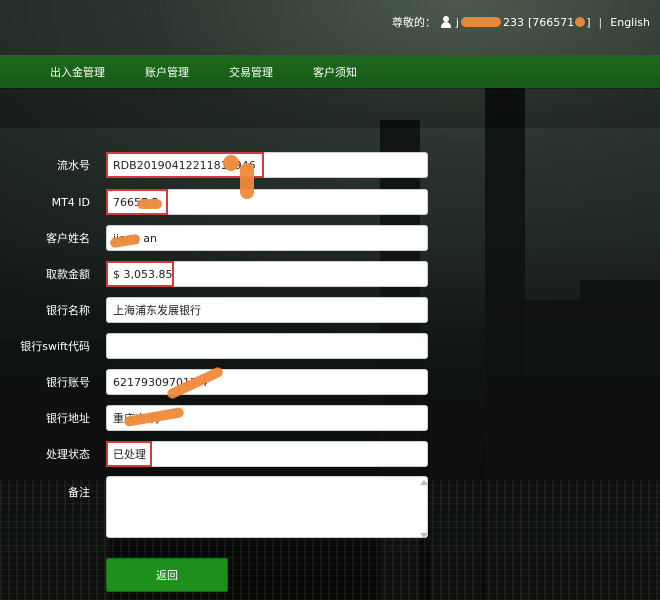 Image resolution: width=660 pixels, height=600 pixels. Describe the element at coordinates (551, 22) in the screenshot. I see `account-id: [766571` at that location.